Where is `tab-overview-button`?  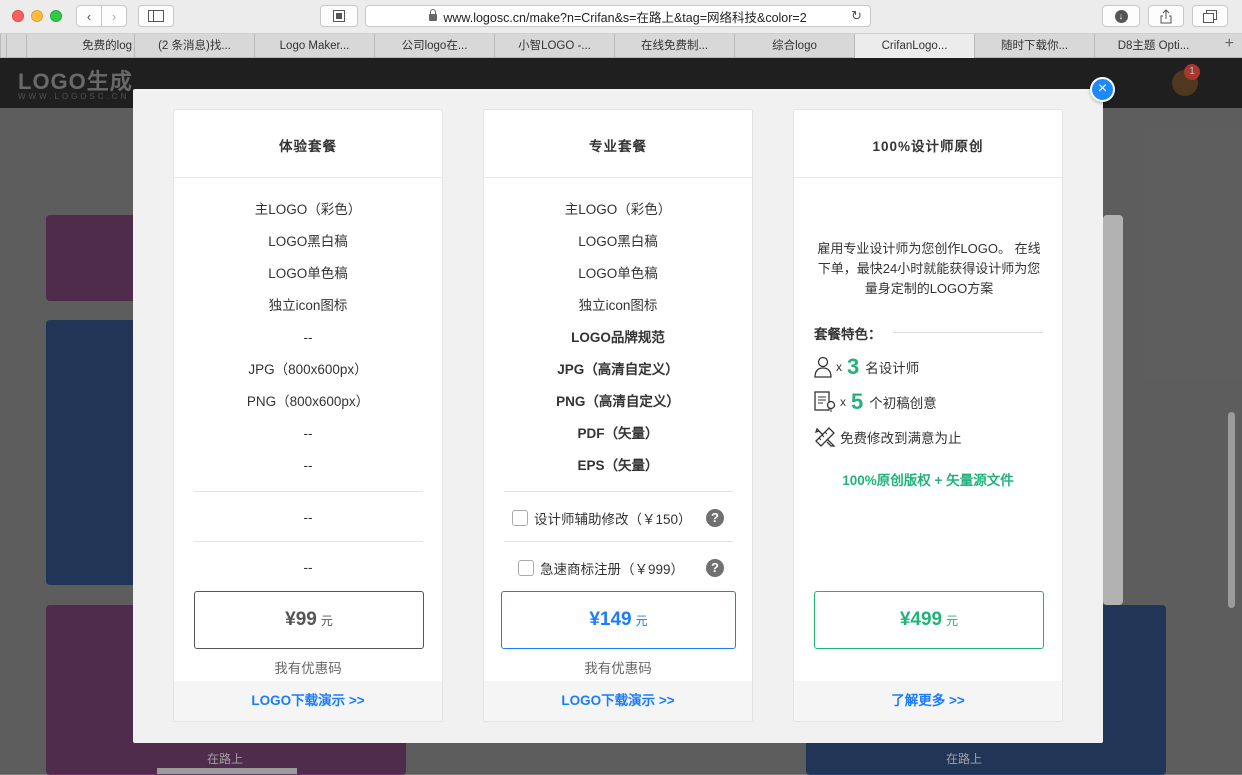 tab-overview-button is located at coordinates (1210, 16).